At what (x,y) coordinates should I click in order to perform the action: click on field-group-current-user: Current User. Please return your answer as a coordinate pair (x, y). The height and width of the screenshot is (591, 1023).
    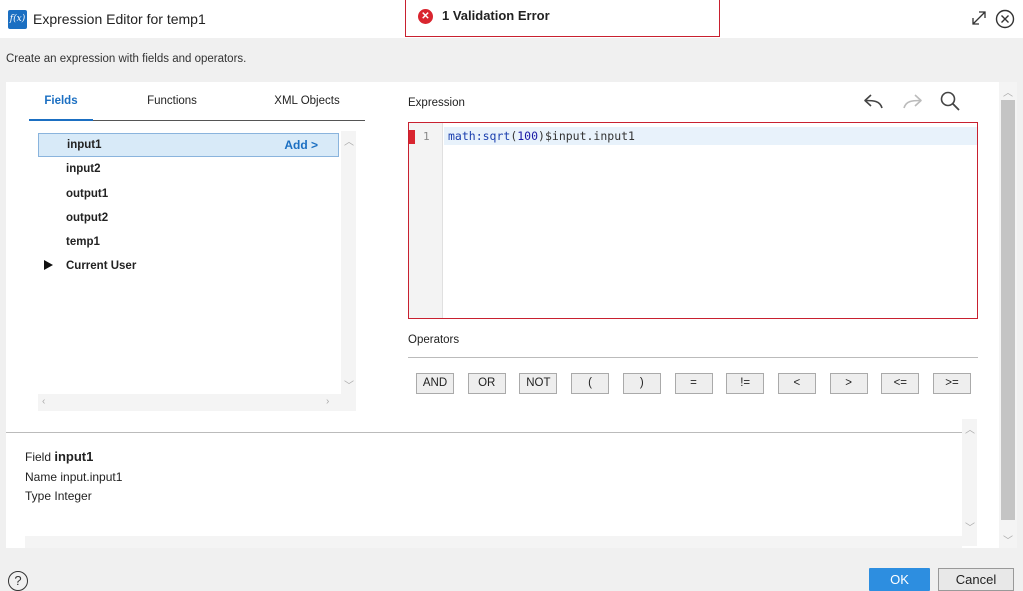
    Looking at the image, I should click on (188, 267).